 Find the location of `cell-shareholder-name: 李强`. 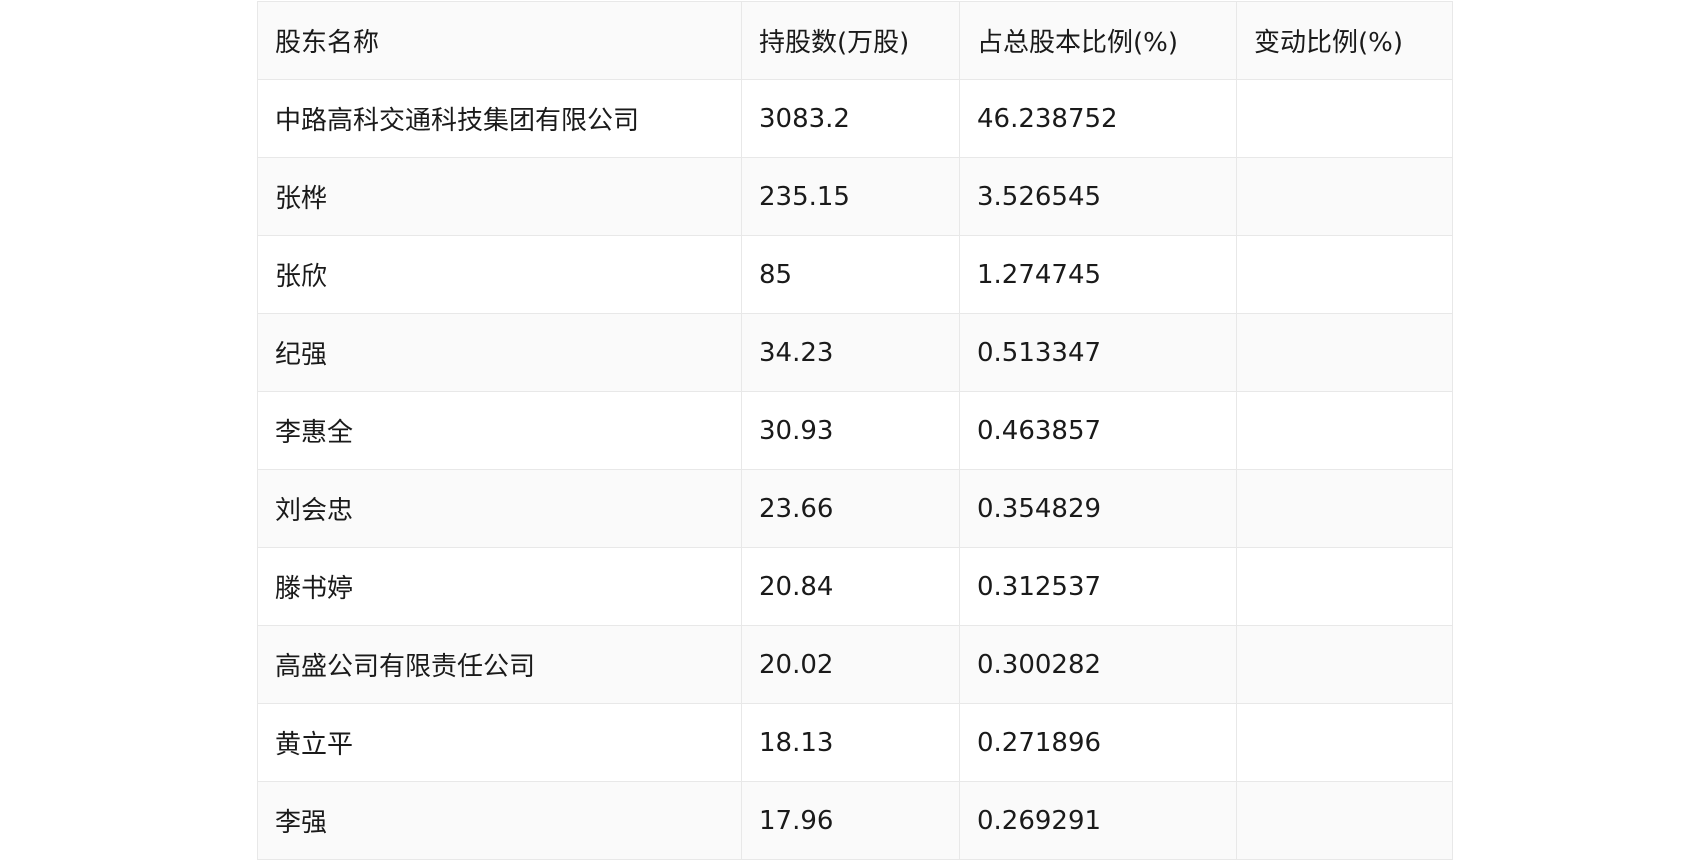

cell-shareholder-name: 李强 is located at coordinates (499, 820).